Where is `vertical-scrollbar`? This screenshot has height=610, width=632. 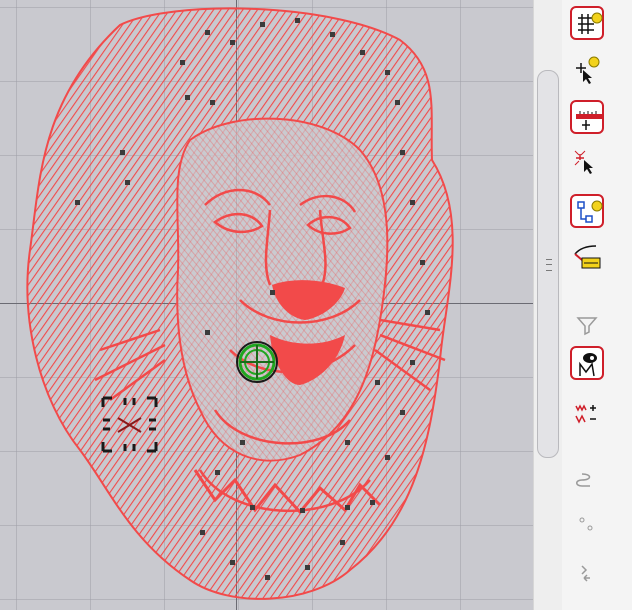 vertical-scrollbar is located at coordinates (547, 305).